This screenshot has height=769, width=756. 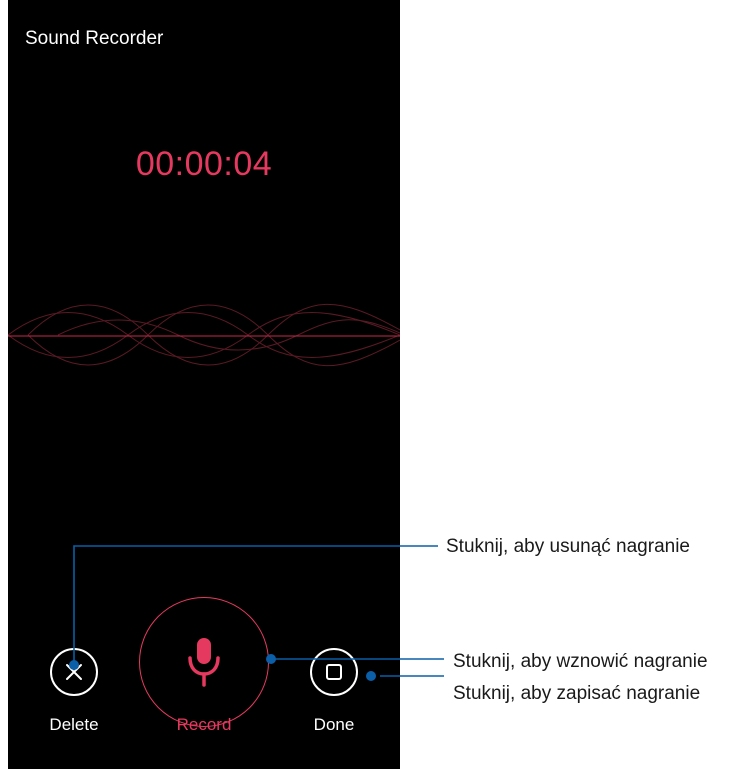 I want to click on callout-delete: Stuknij, aby usunąć nagranie, so click(x=568, y=546).